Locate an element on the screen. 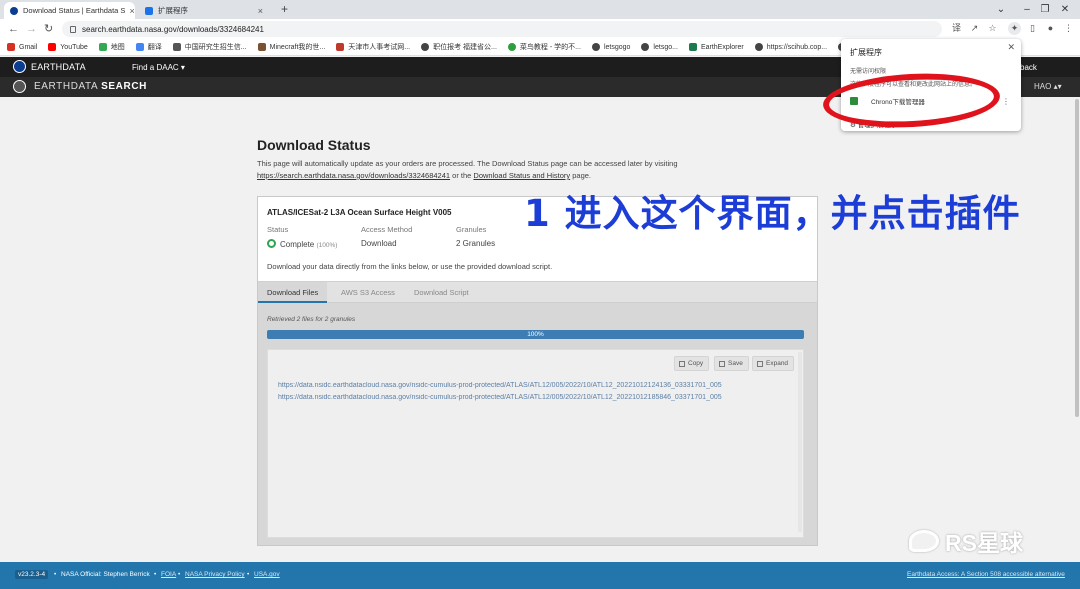 The width and height of the screenshot is (1080, 589). bookmark-label: letsgogo is located at coordinates (617, 47).